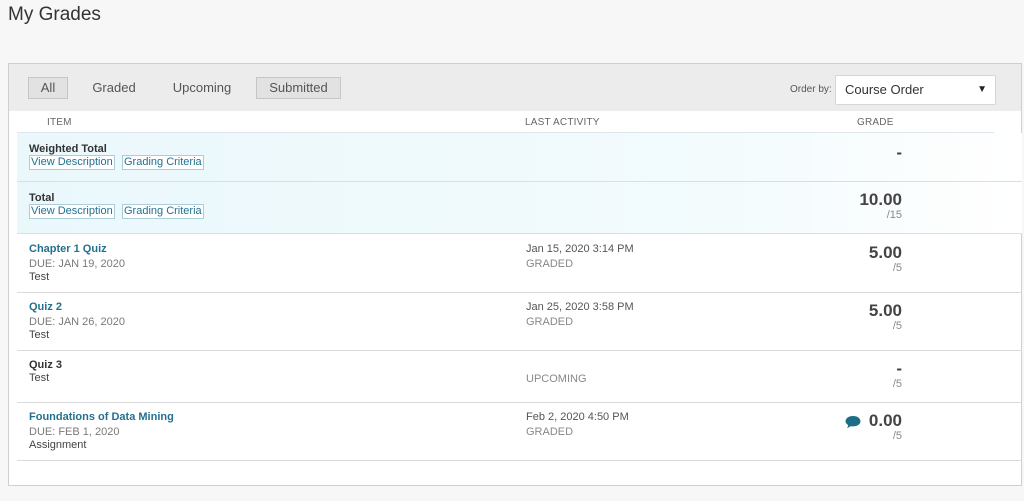 This screenshot has height=501, width=1024. Describe the element at coordinates (48, 88) in the screenshot. I see `filter-all-button: All` at that location.